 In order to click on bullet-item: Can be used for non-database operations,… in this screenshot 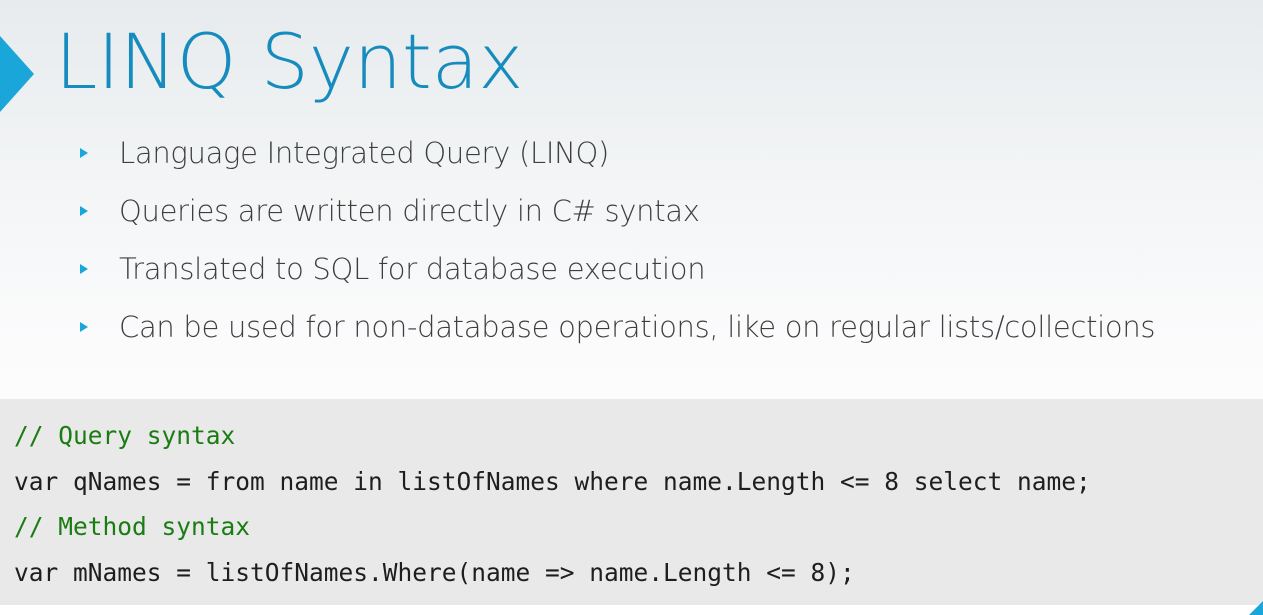, I will do `click(618, 327)`.